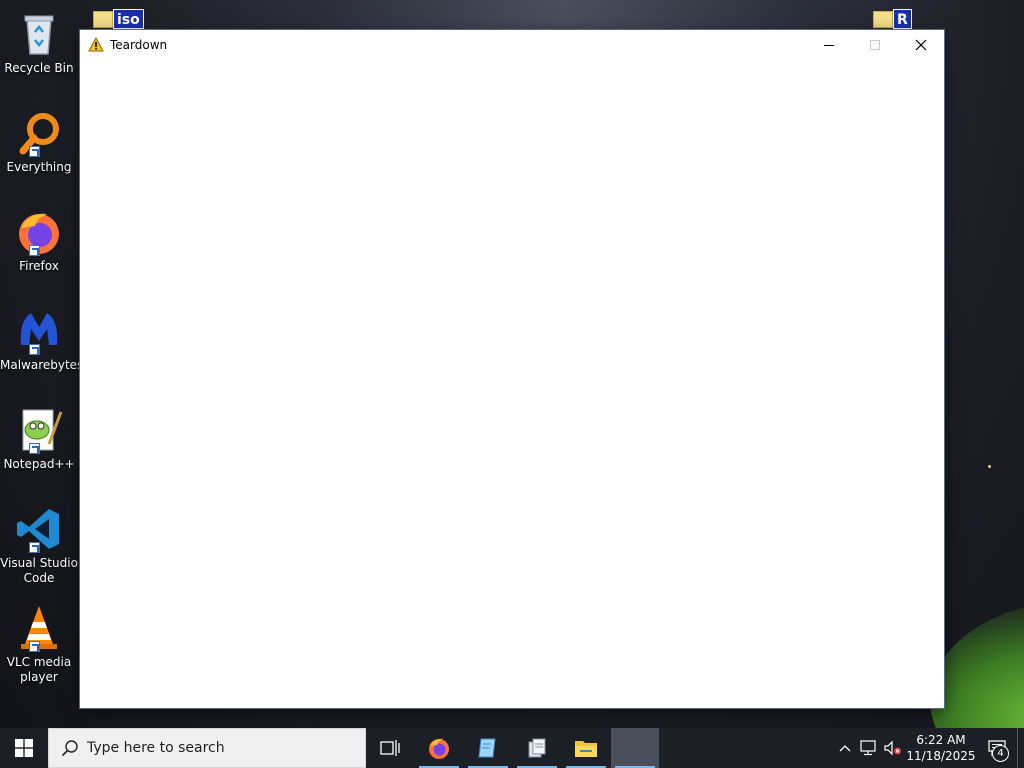 Image resolution: width=1024 pixels, height=768 pixels. What do you see at coordinates (42, 365) in the screenshot?
I see `desktop-icon-label: Malwarebytes` at bounding box center [42, 365].